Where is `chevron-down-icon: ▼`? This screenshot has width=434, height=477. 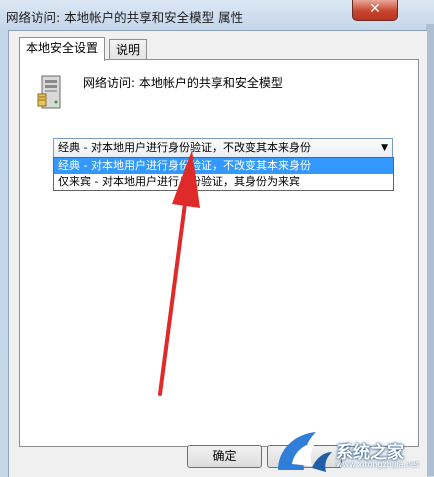
chevron-down-icon: ▼ is located at coordinates (384, 148).